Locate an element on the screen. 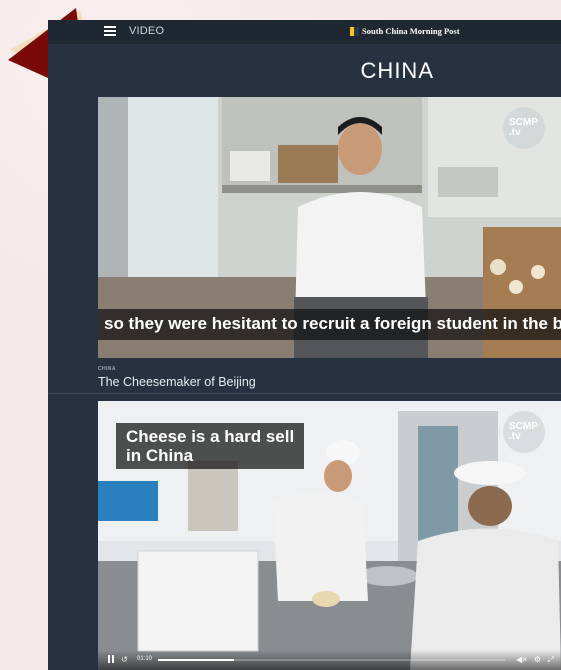 The height and width of the screenshot is (670, 561). progress-bar is located at coordinates (331, 660).